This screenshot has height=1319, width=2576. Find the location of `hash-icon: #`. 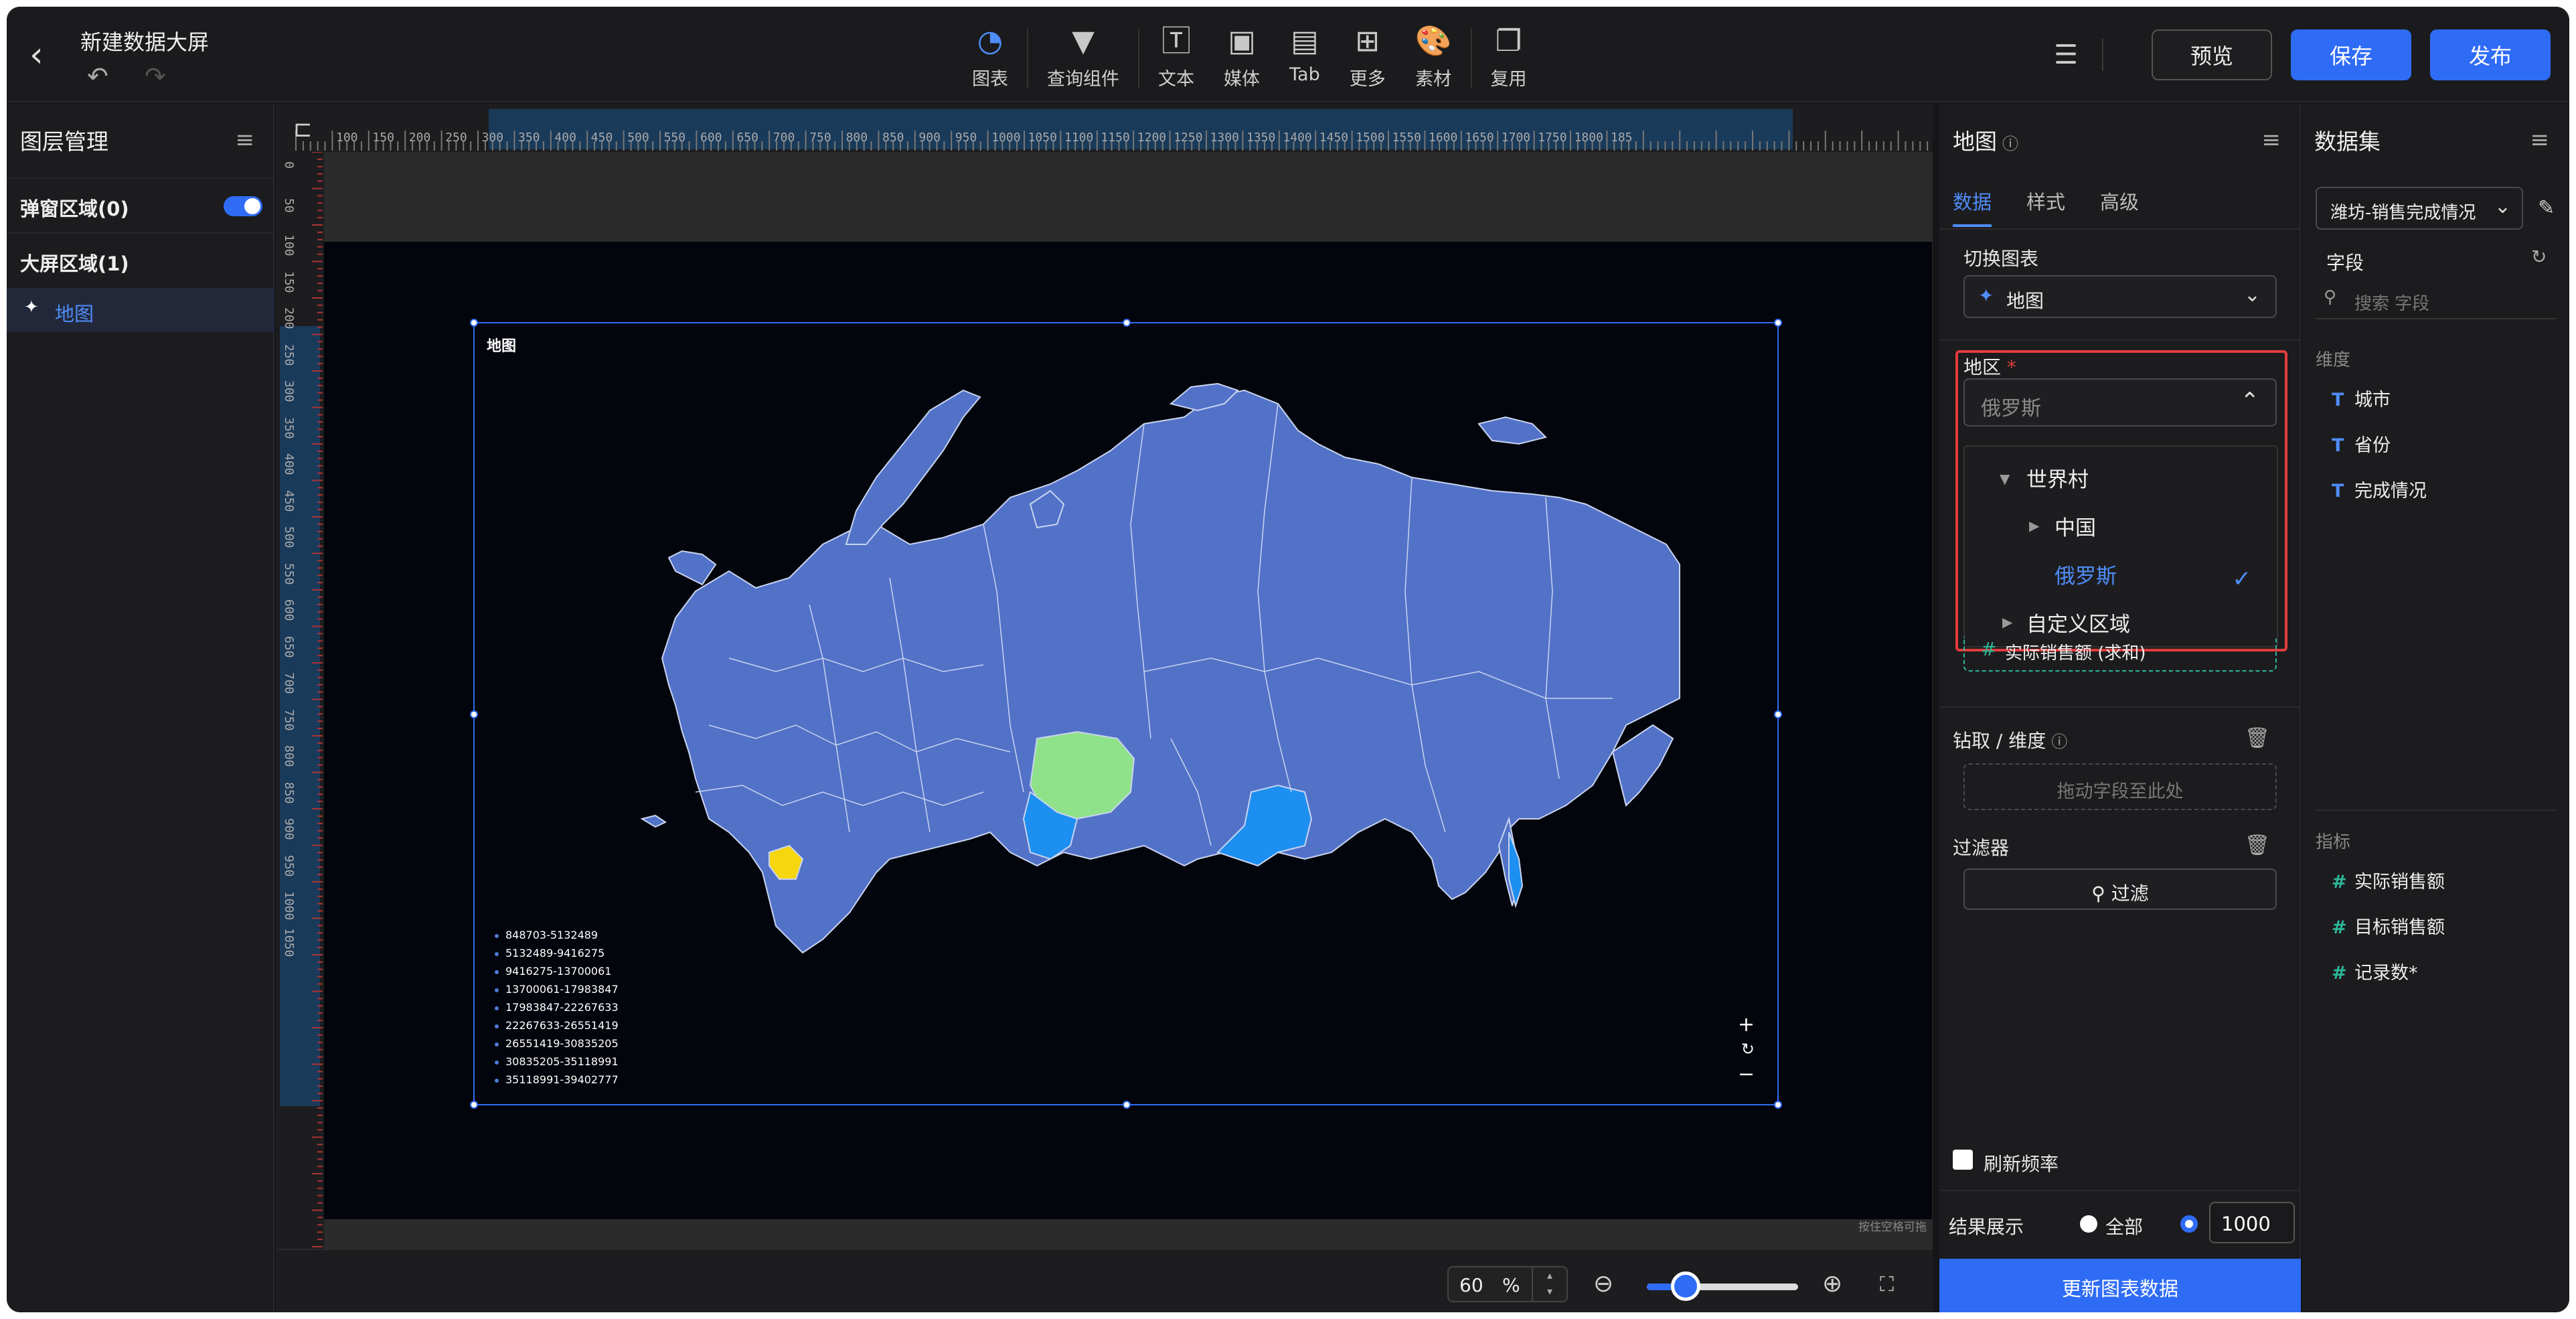

hash-icon: # is located at coordinates (2340, 882).